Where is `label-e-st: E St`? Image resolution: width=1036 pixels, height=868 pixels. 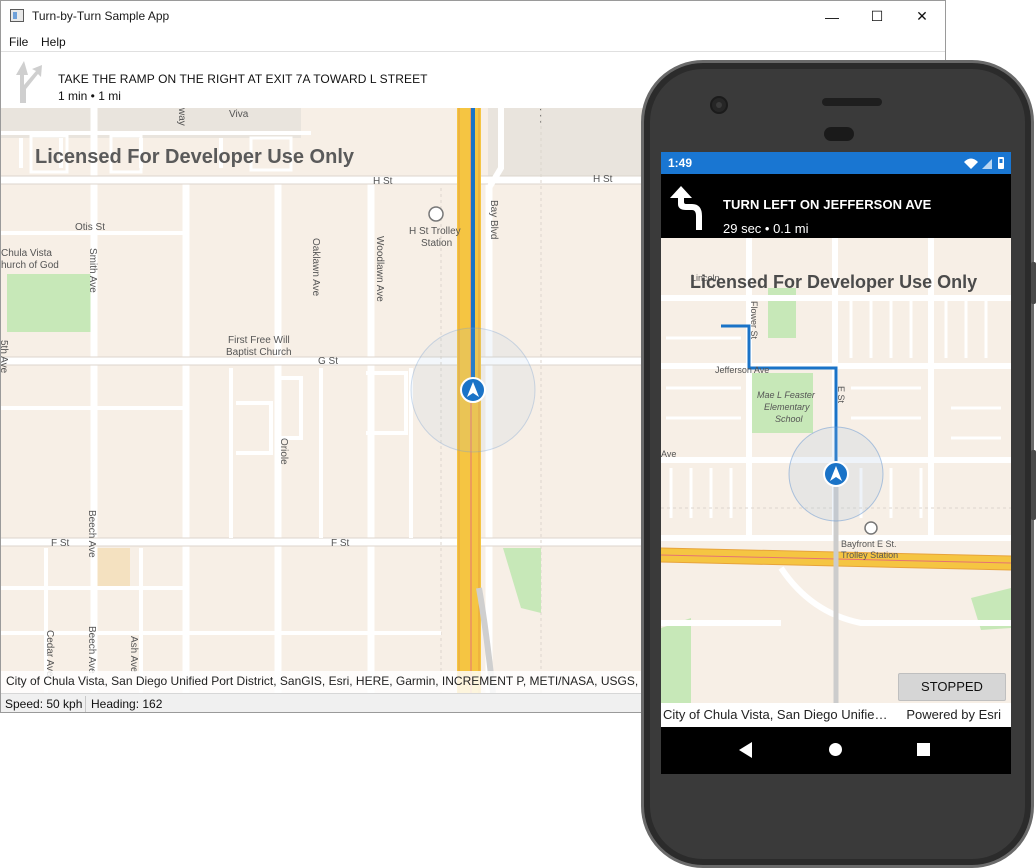 label-e-st: E St is located at coordinates (841, 395).